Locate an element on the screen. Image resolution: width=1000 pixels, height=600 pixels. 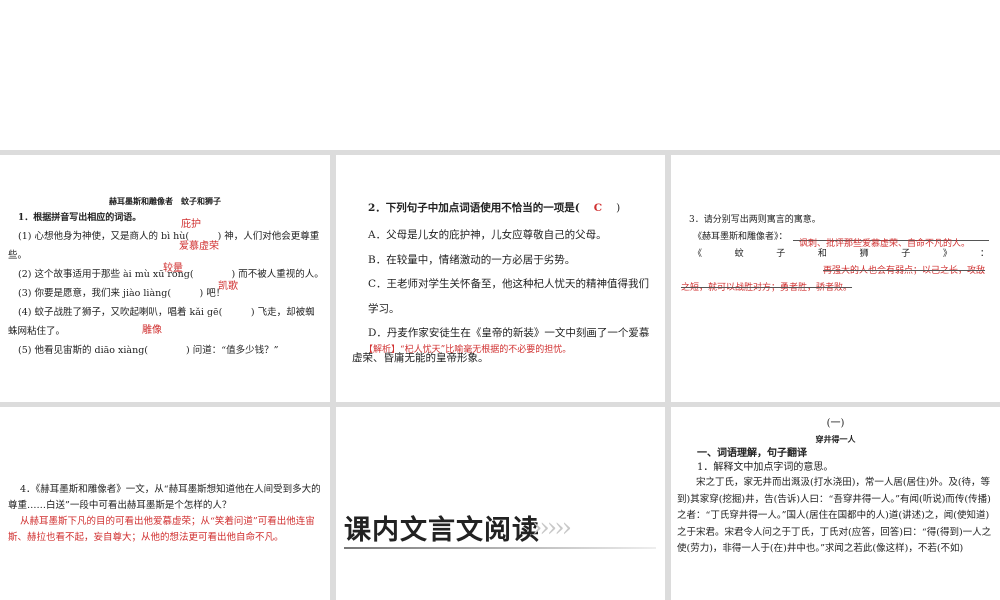
option-b: B．在较量中，情绪激动的一方必居于劣势。 is located at coordinates (472, 259).